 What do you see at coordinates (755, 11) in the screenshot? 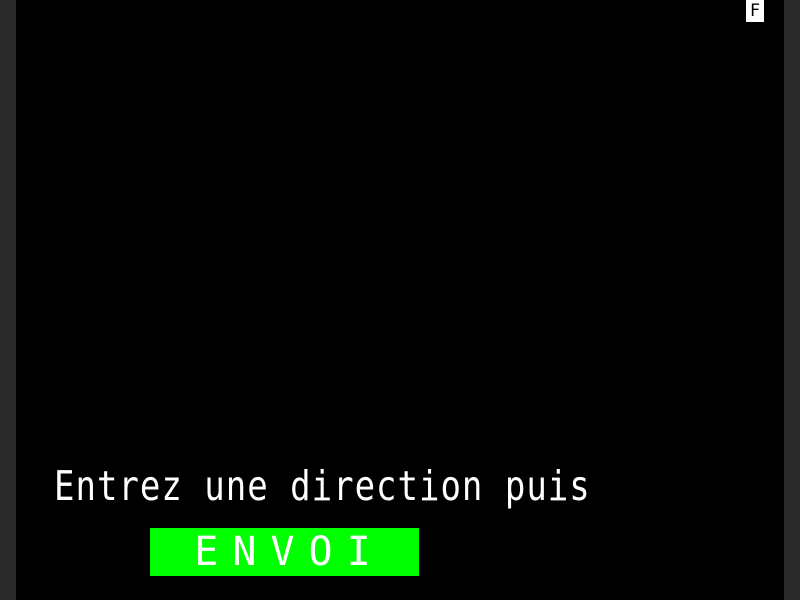
I see `connection-status-indicator: F` at bounding box center [755, 11].